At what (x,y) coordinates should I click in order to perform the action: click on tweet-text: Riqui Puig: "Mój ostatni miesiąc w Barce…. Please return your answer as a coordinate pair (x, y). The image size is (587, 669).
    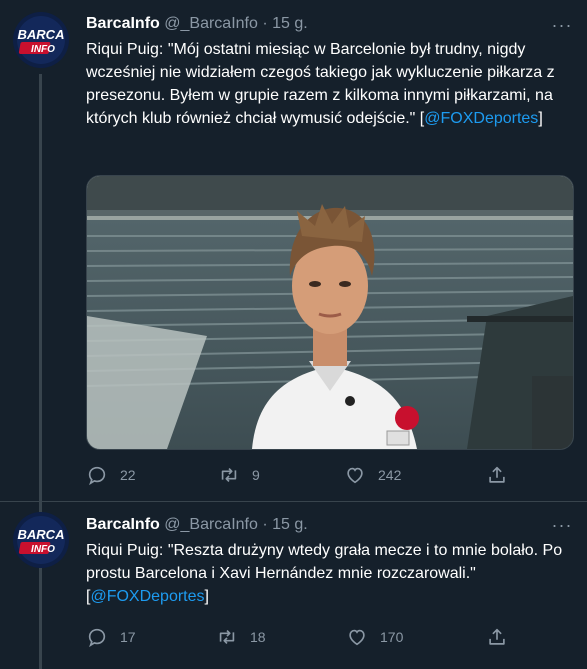
    Looking at the image, I should click on (326, 84).